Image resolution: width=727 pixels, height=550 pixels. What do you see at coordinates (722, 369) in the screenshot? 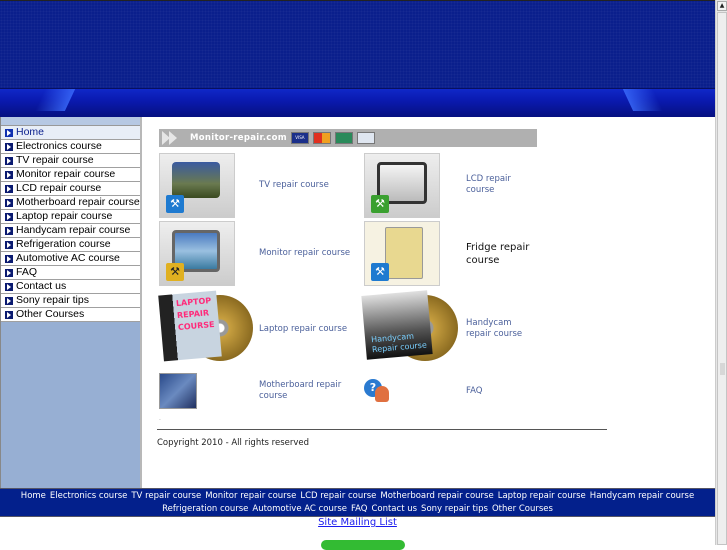
I see `grip-icon` at bounding box center [722, 369].